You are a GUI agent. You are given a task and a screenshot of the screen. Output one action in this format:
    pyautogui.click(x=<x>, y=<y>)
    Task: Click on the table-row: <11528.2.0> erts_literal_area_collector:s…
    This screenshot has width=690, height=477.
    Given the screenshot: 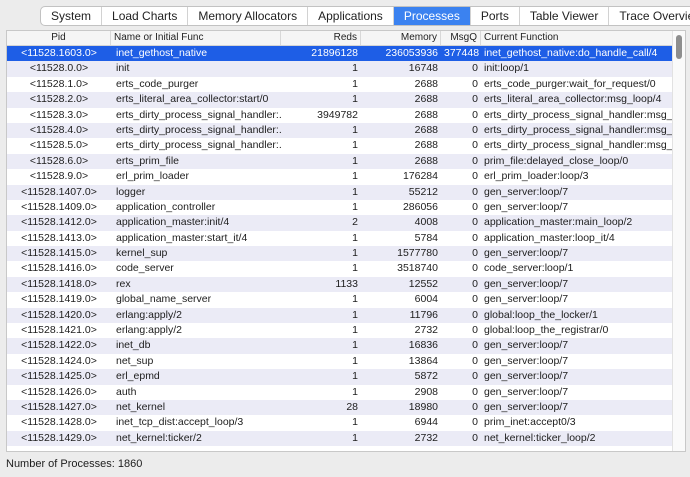 What is the action you would take?
    pyautogui.click(x=340, y=100)
    